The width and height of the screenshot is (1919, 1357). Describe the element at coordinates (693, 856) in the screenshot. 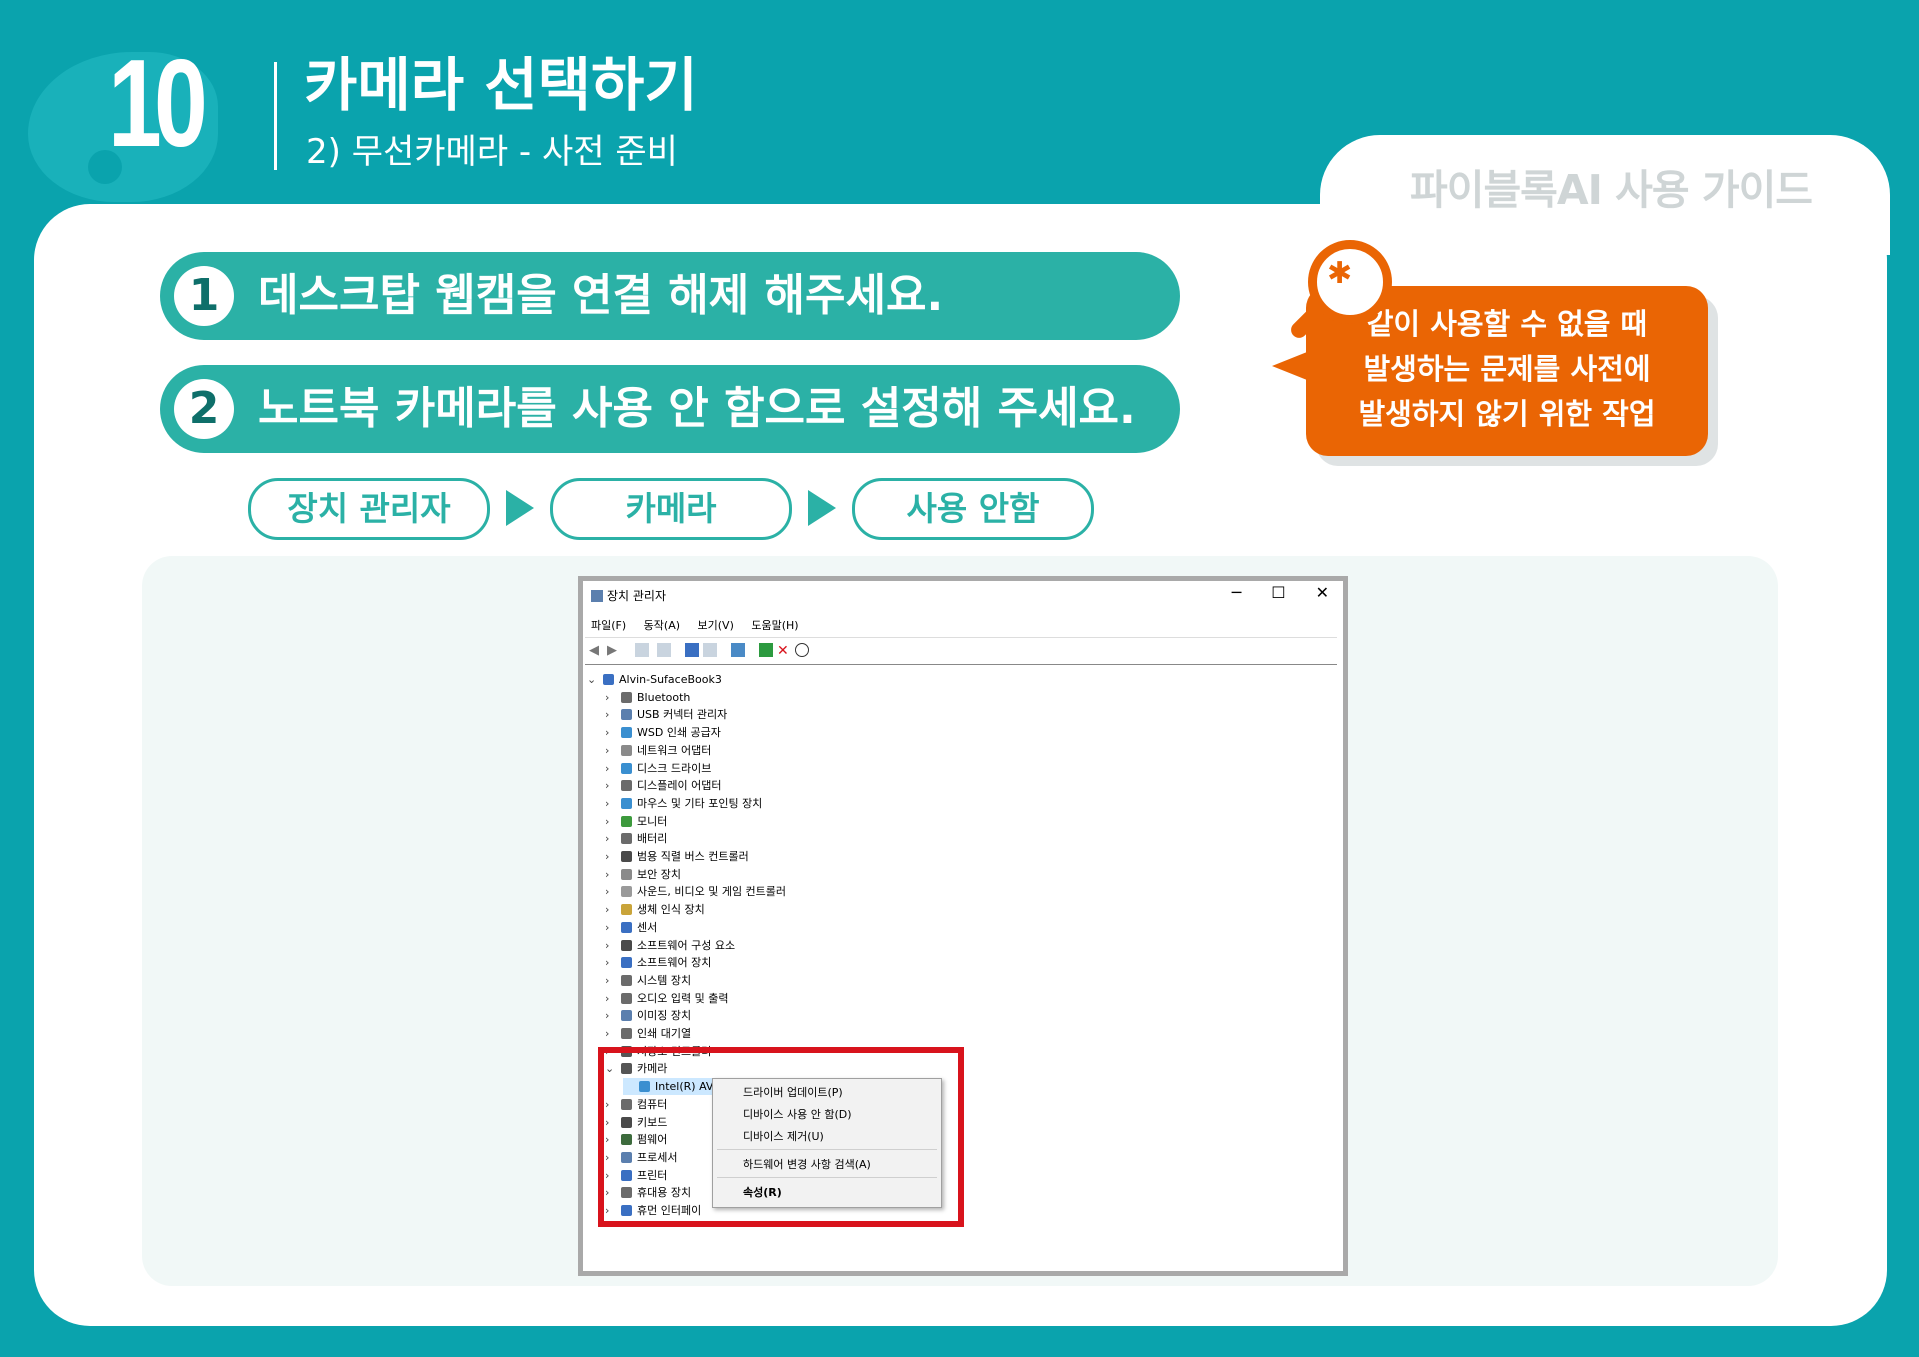

I see `device-label: 범용 직렬 버스 컨트롤러` at that location.